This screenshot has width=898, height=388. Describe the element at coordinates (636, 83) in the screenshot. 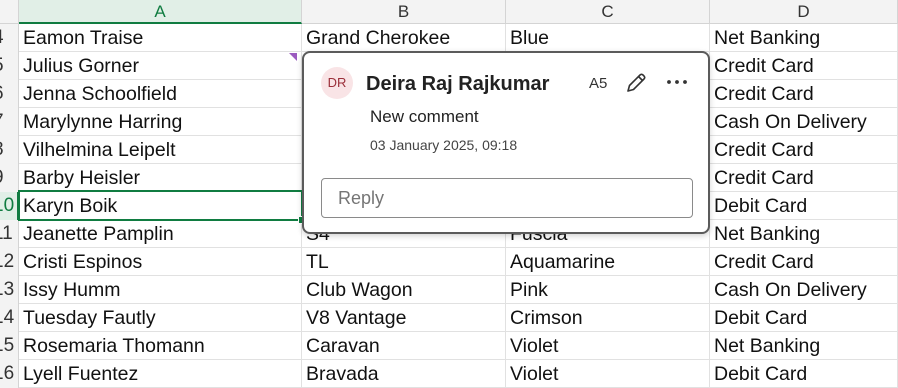

I see `pencil-icon` at that location.